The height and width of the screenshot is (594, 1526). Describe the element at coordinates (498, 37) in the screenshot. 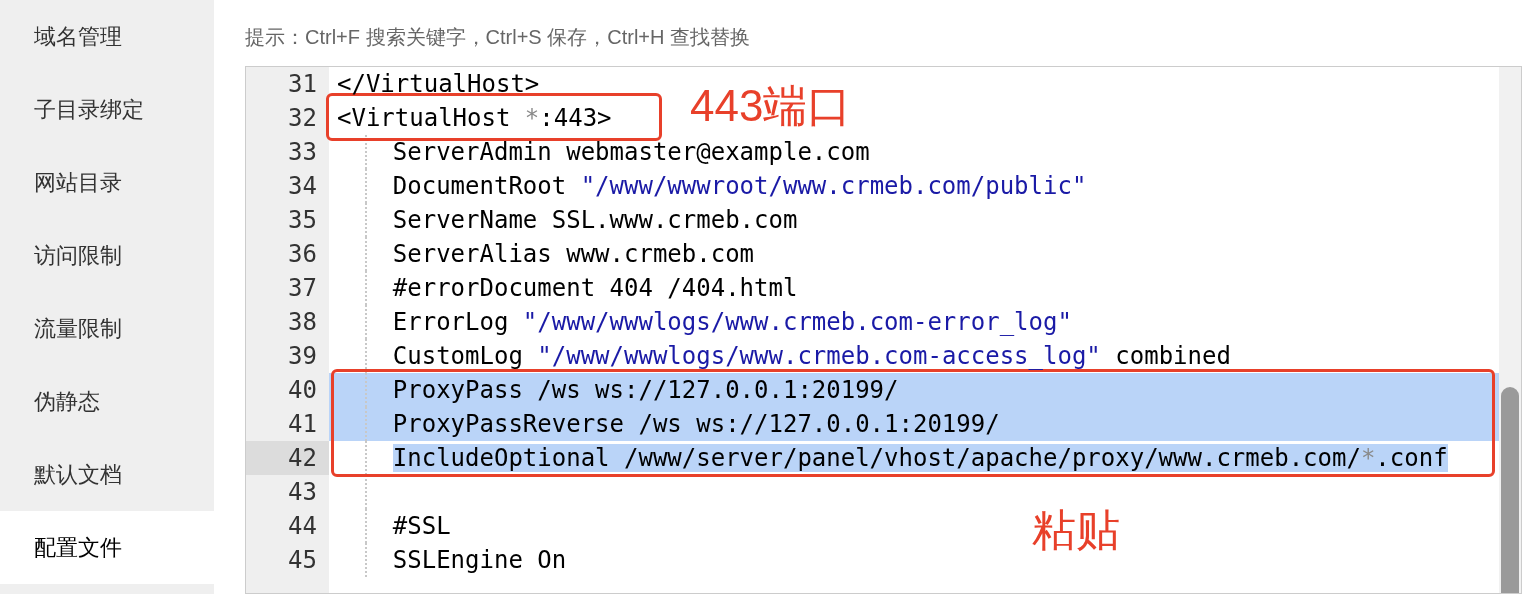

I see `hint-text: 提示：Ctrl+F 搜索关键字，Ctrl+S 保存，Ctrl+H 查找替换` at that location.